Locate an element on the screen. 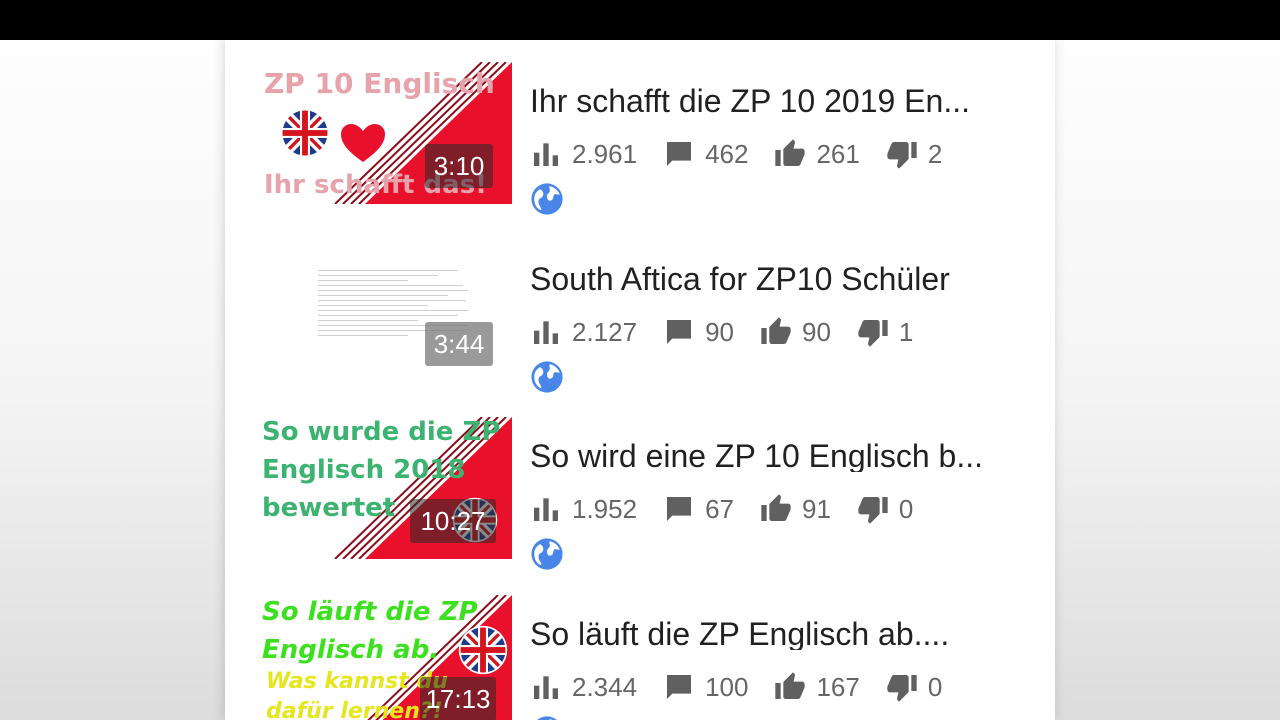 This screenshot has height=720, width=1280. views-count: 2.127 is located at coordinates (605, 331).